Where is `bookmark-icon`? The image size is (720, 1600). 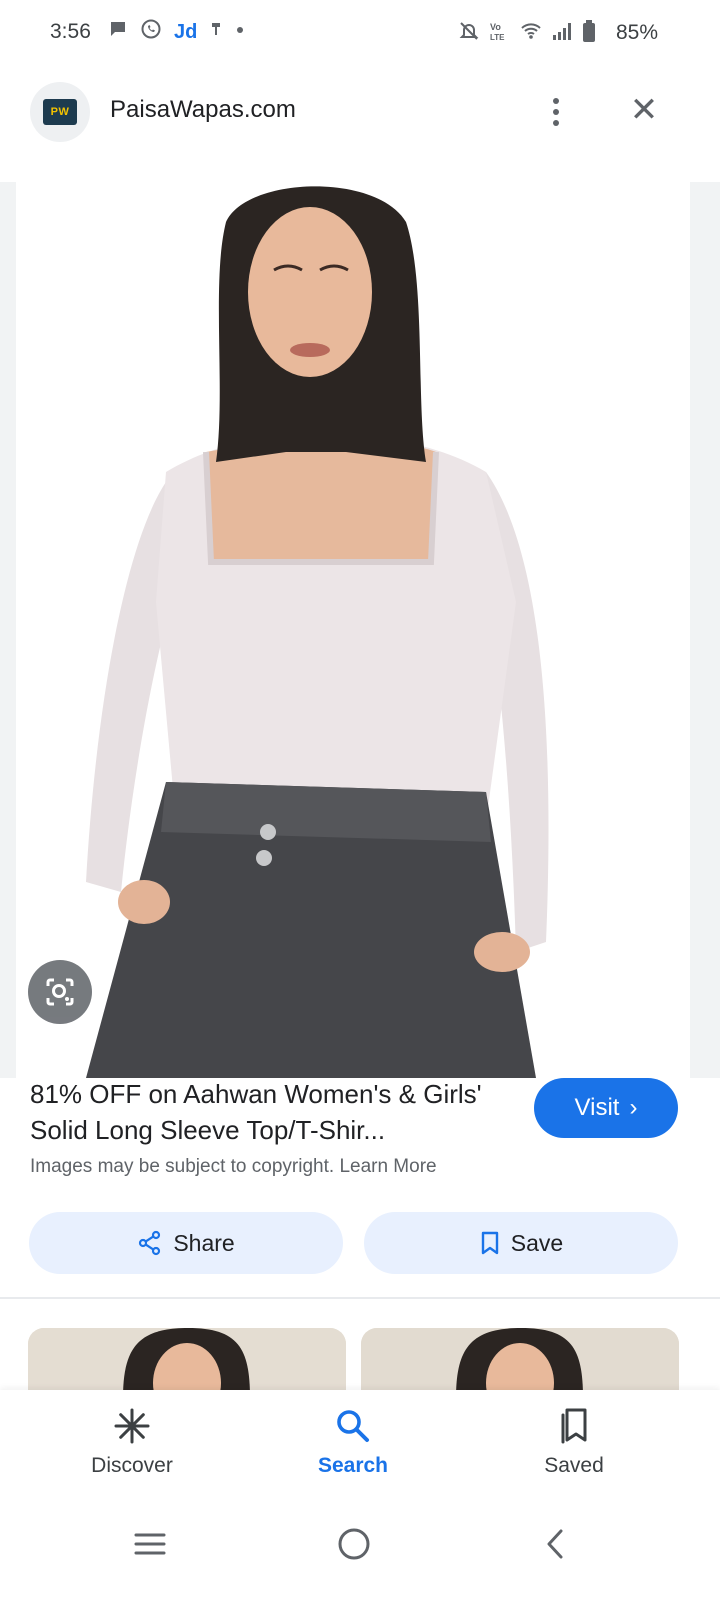 bookmark-icon is located at coordinates (489, 1243).